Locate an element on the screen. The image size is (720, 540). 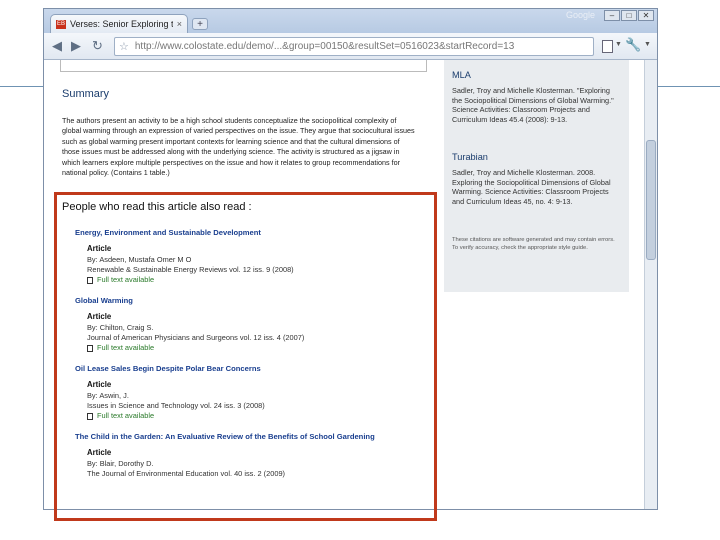
vertical-scrollbar is located at coordinates (650, 284).